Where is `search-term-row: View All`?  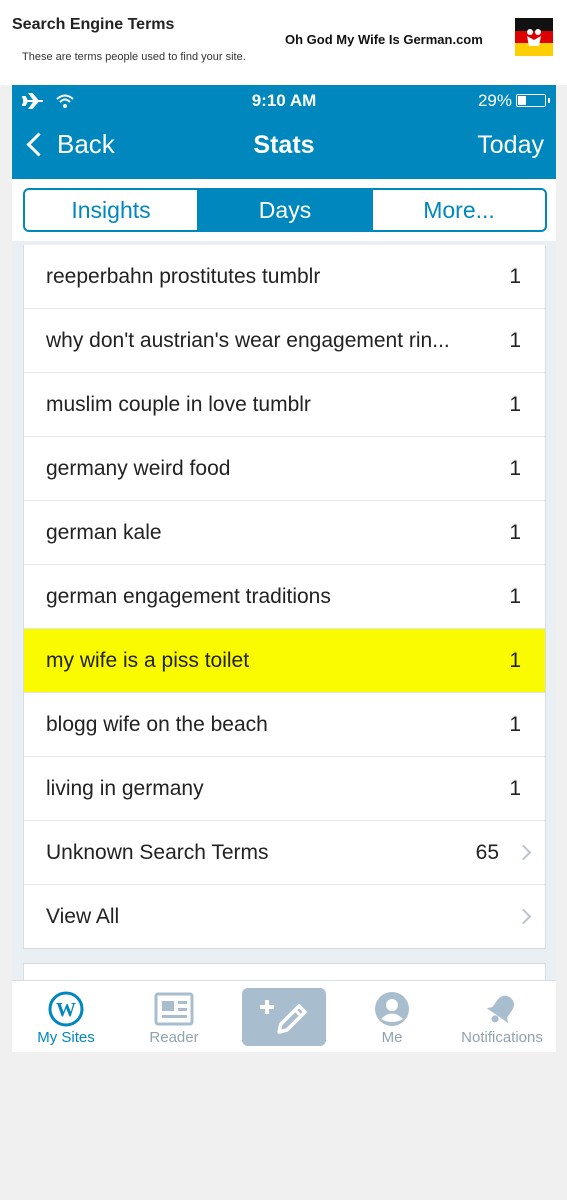 search-term-row: View All is located at coordinates (284, 916).